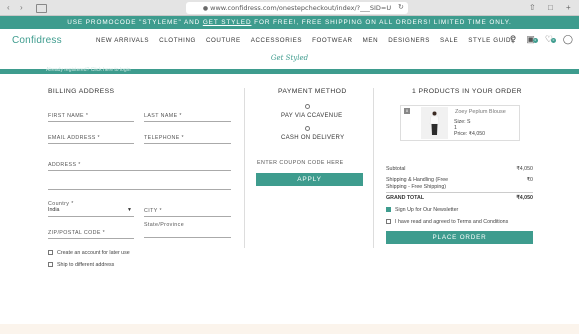 This screenshot has width=579, height=334. I want to click on email-field, so click(91, 139).